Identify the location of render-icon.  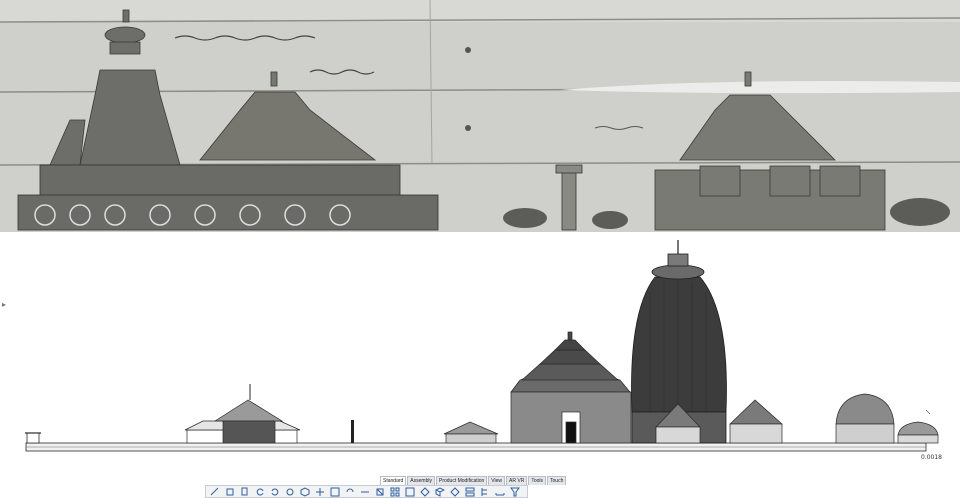
(454, 491).